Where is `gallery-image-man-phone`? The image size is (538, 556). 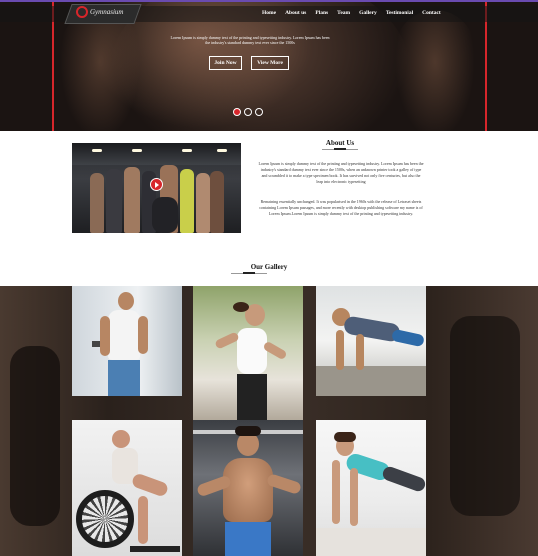 gallery-image-man-phone is located at coordinates (127, 341).